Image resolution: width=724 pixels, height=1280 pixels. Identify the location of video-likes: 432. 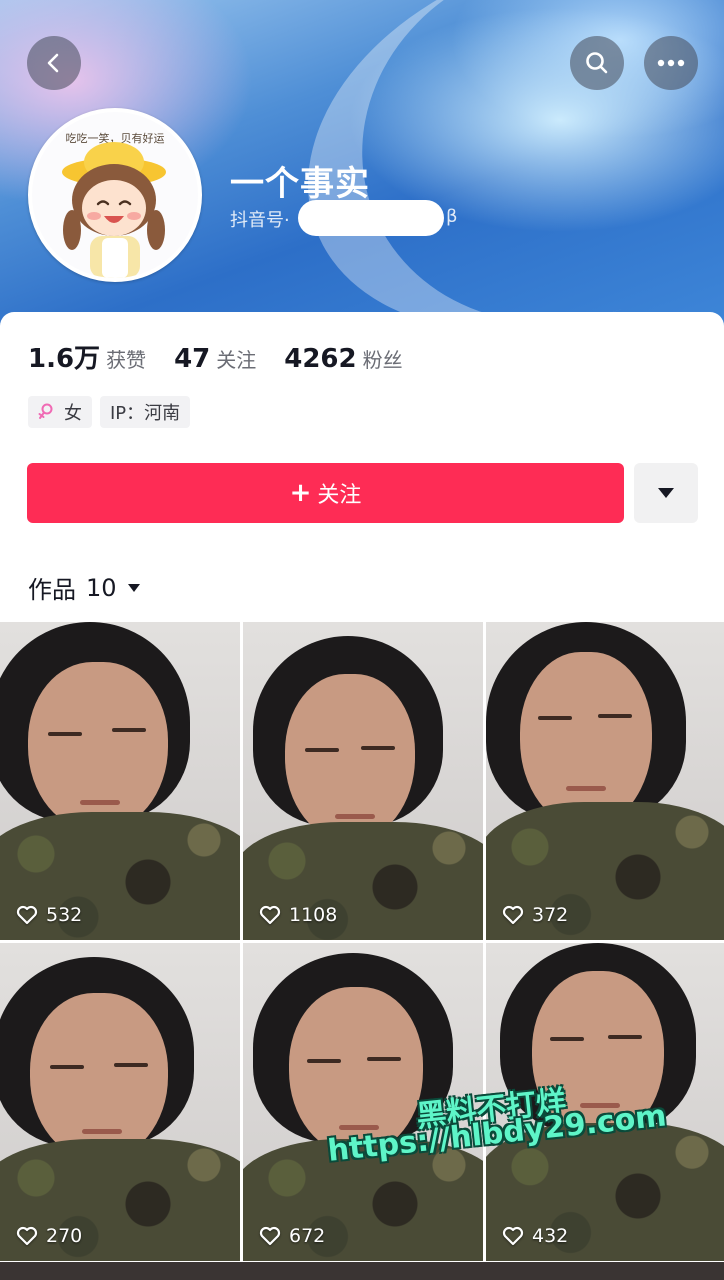
(535, 1236).